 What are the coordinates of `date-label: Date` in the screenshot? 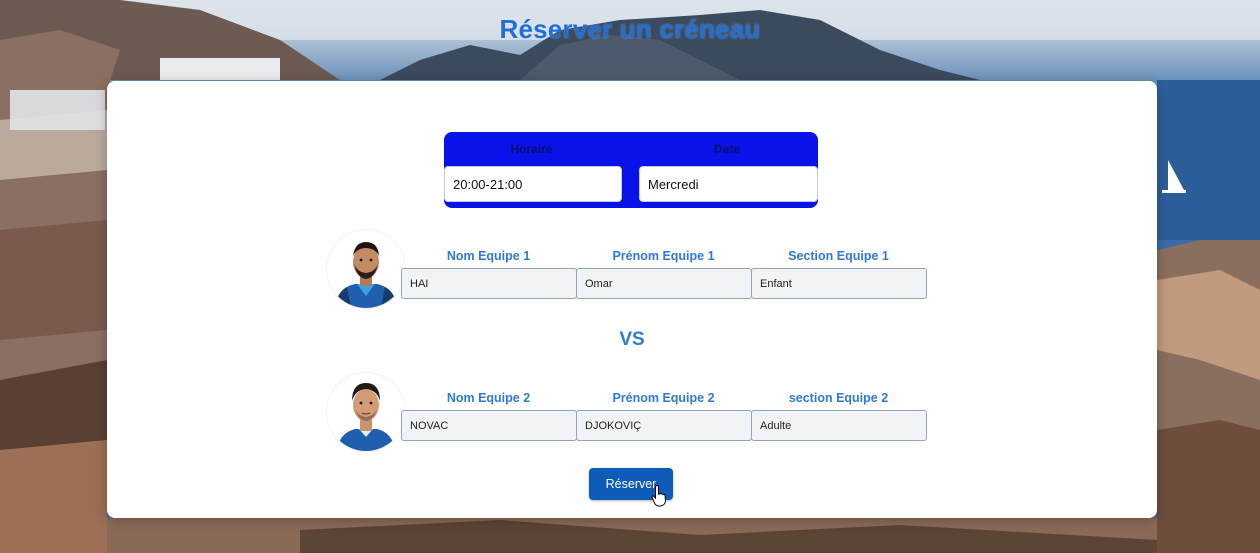 It's located at (726, 149).